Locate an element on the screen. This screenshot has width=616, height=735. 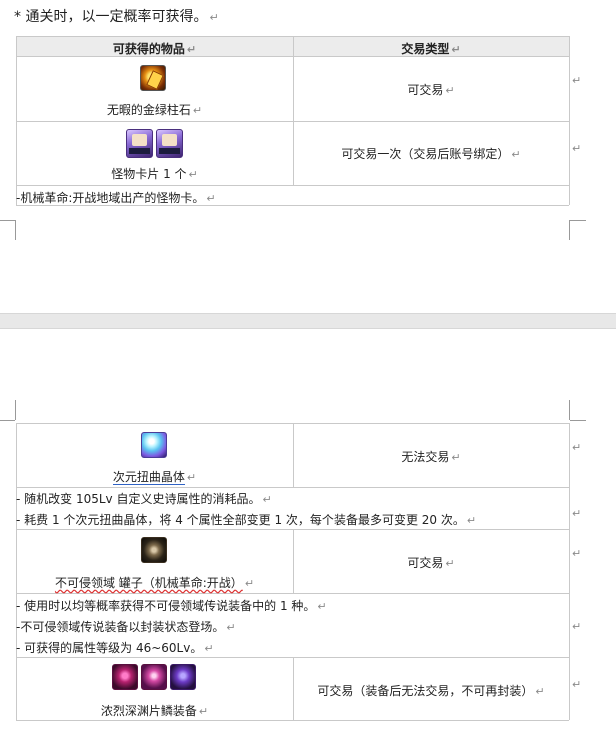
column-header-item: 可获得的物品 ↵ is located at coordinates (154, 49).